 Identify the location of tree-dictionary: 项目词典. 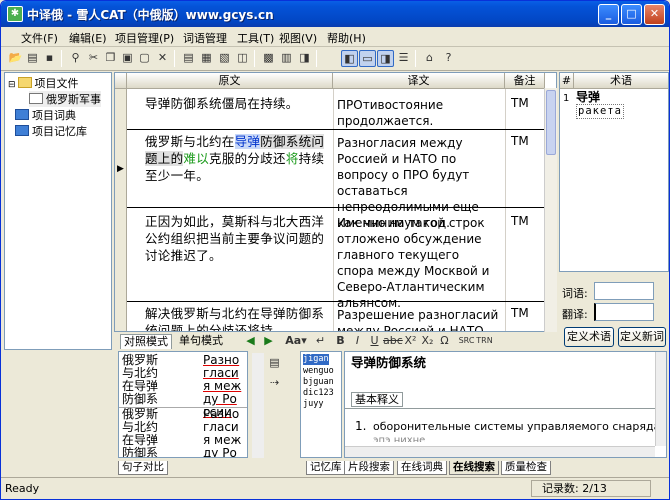
(45, 115).